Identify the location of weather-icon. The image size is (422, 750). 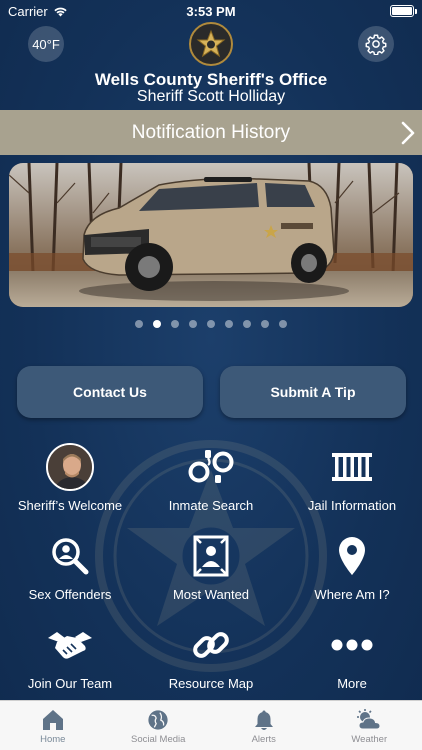
(369, 719).